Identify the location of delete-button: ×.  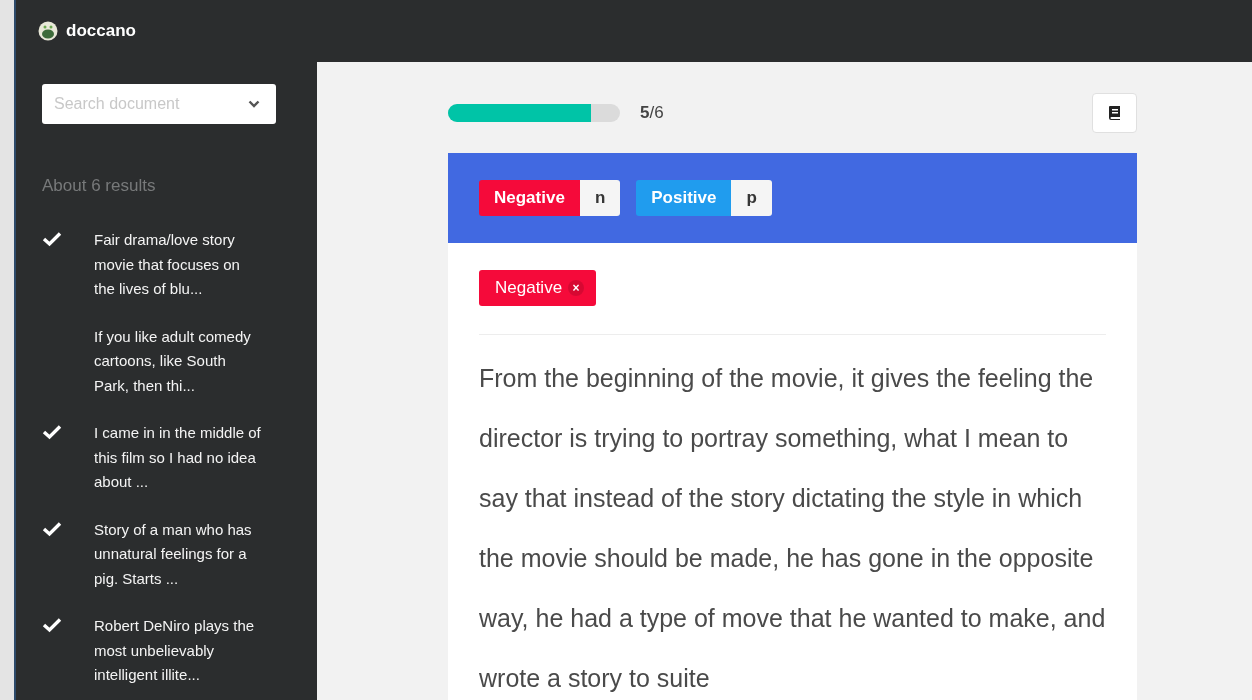
(576, 288).